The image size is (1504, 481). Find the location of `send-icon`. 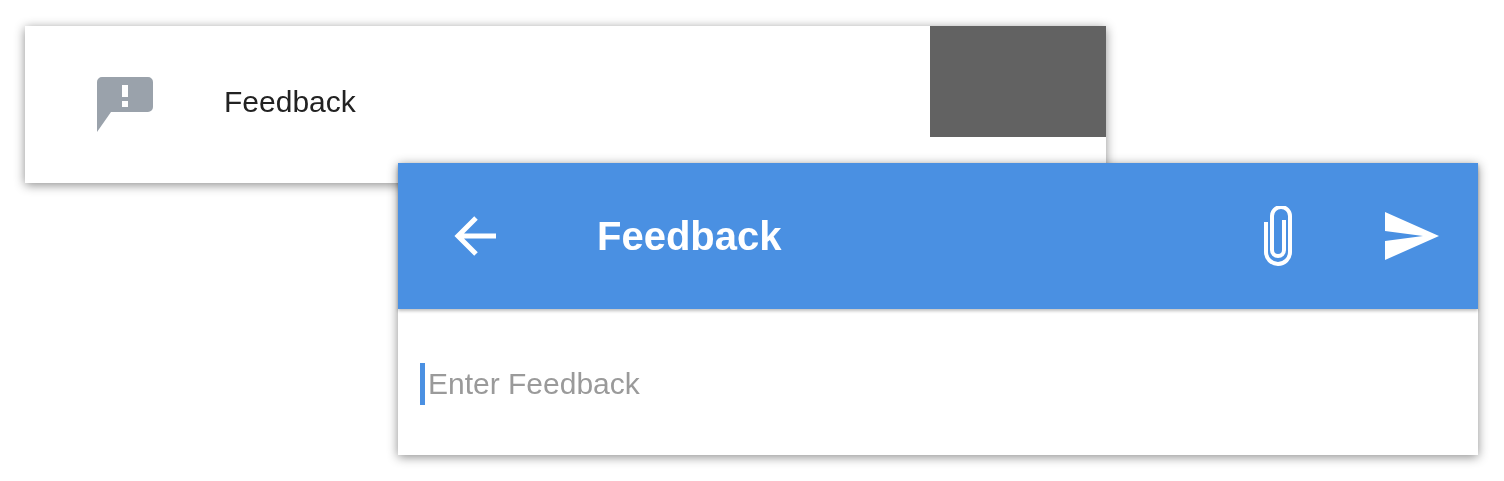

send-icon is located at coordinates (1412, 236).